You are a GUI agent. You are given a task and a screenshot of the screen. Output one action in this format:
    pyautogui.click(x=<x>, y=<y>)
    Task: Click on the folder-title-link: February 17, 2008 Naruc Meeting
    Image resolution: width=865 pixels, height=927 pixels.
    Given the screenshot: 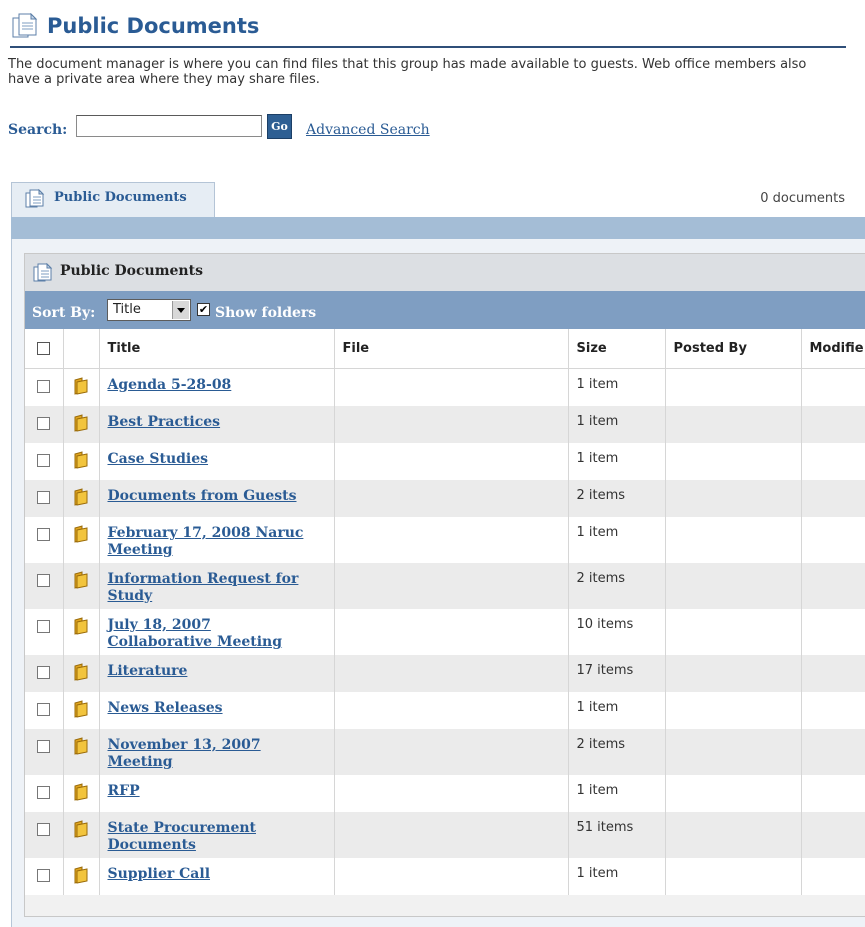 What is the action you would take?
    pyautogui.click(x=213, y=542)
    